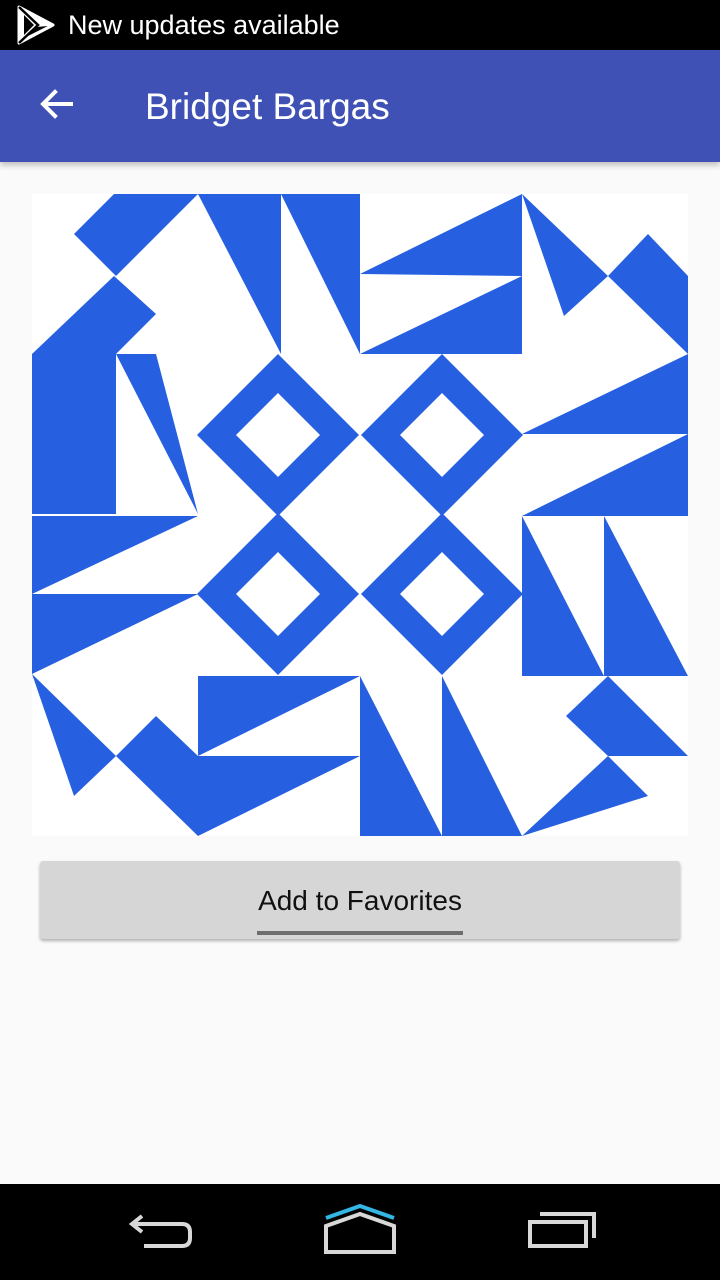  I want to click on nav-recents-icon, so click(562, 1232).